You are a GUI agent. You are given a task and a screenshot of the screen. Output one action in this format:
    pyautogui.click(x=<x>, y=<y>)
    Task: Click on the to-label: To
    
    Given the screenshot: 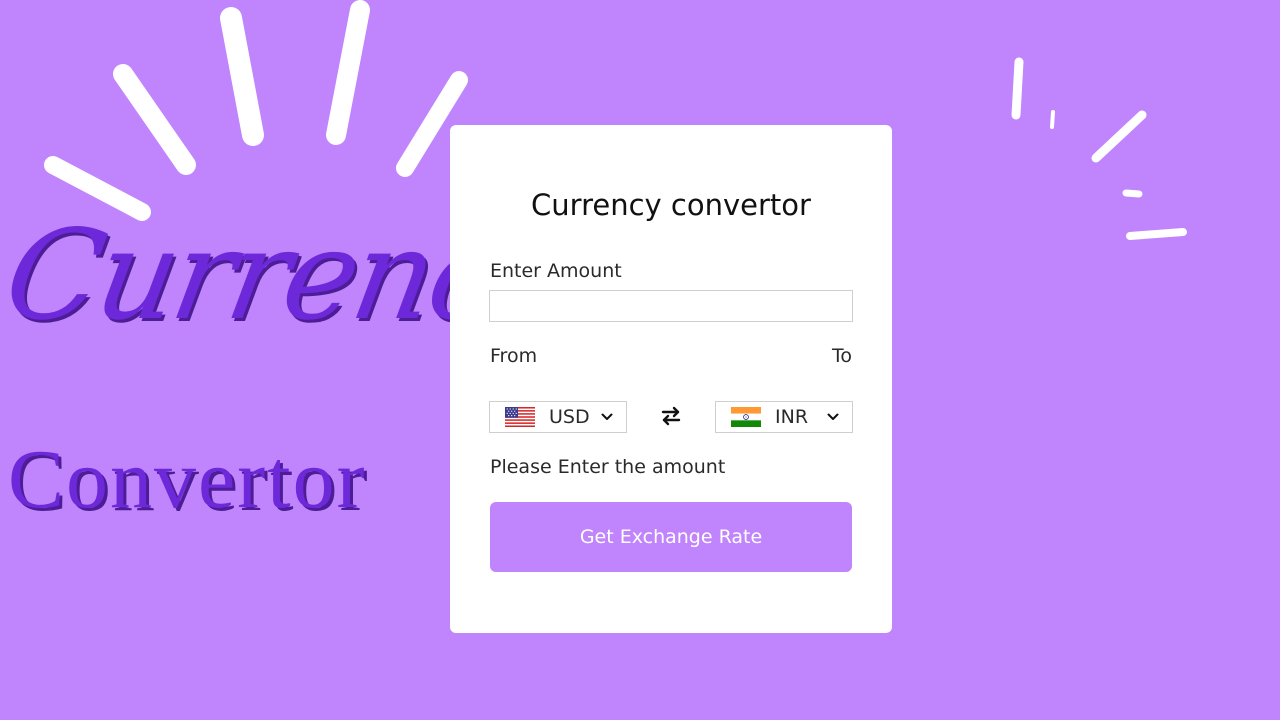 What is the action you would take?
    pyautogui.click(x=841, y=356)
    